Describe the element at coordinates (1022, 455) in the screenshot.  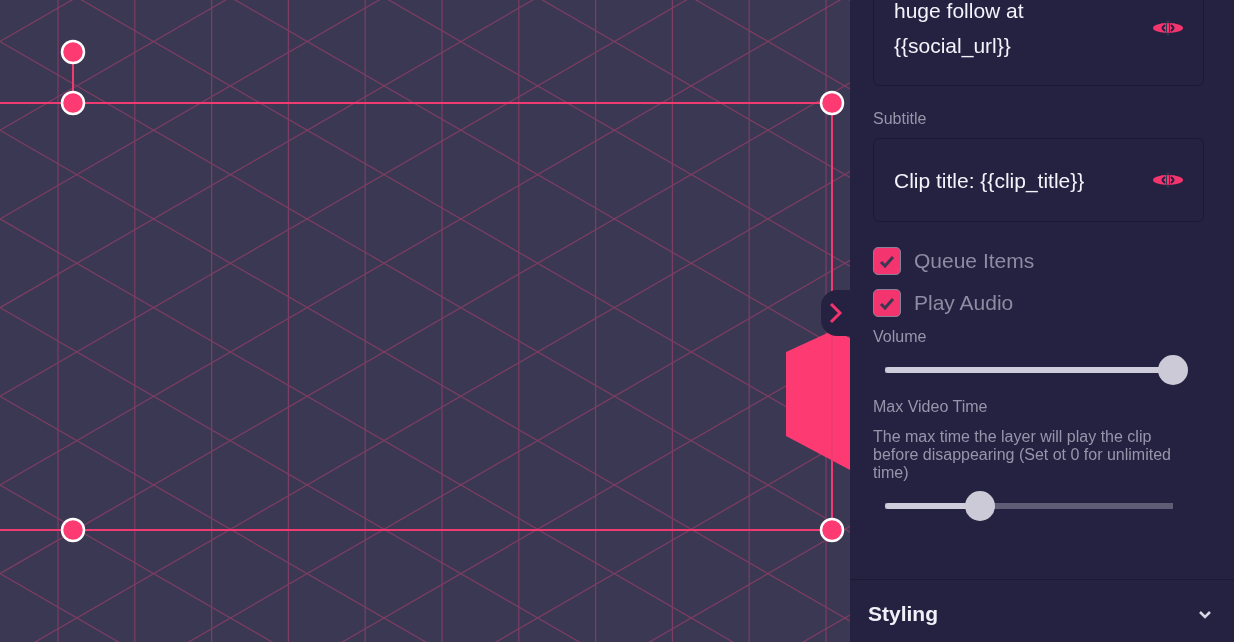
I see `max-video-time-description: The max time the layer will play the clip before disappearing (Set ot 0 for unlimited time)` at that location.